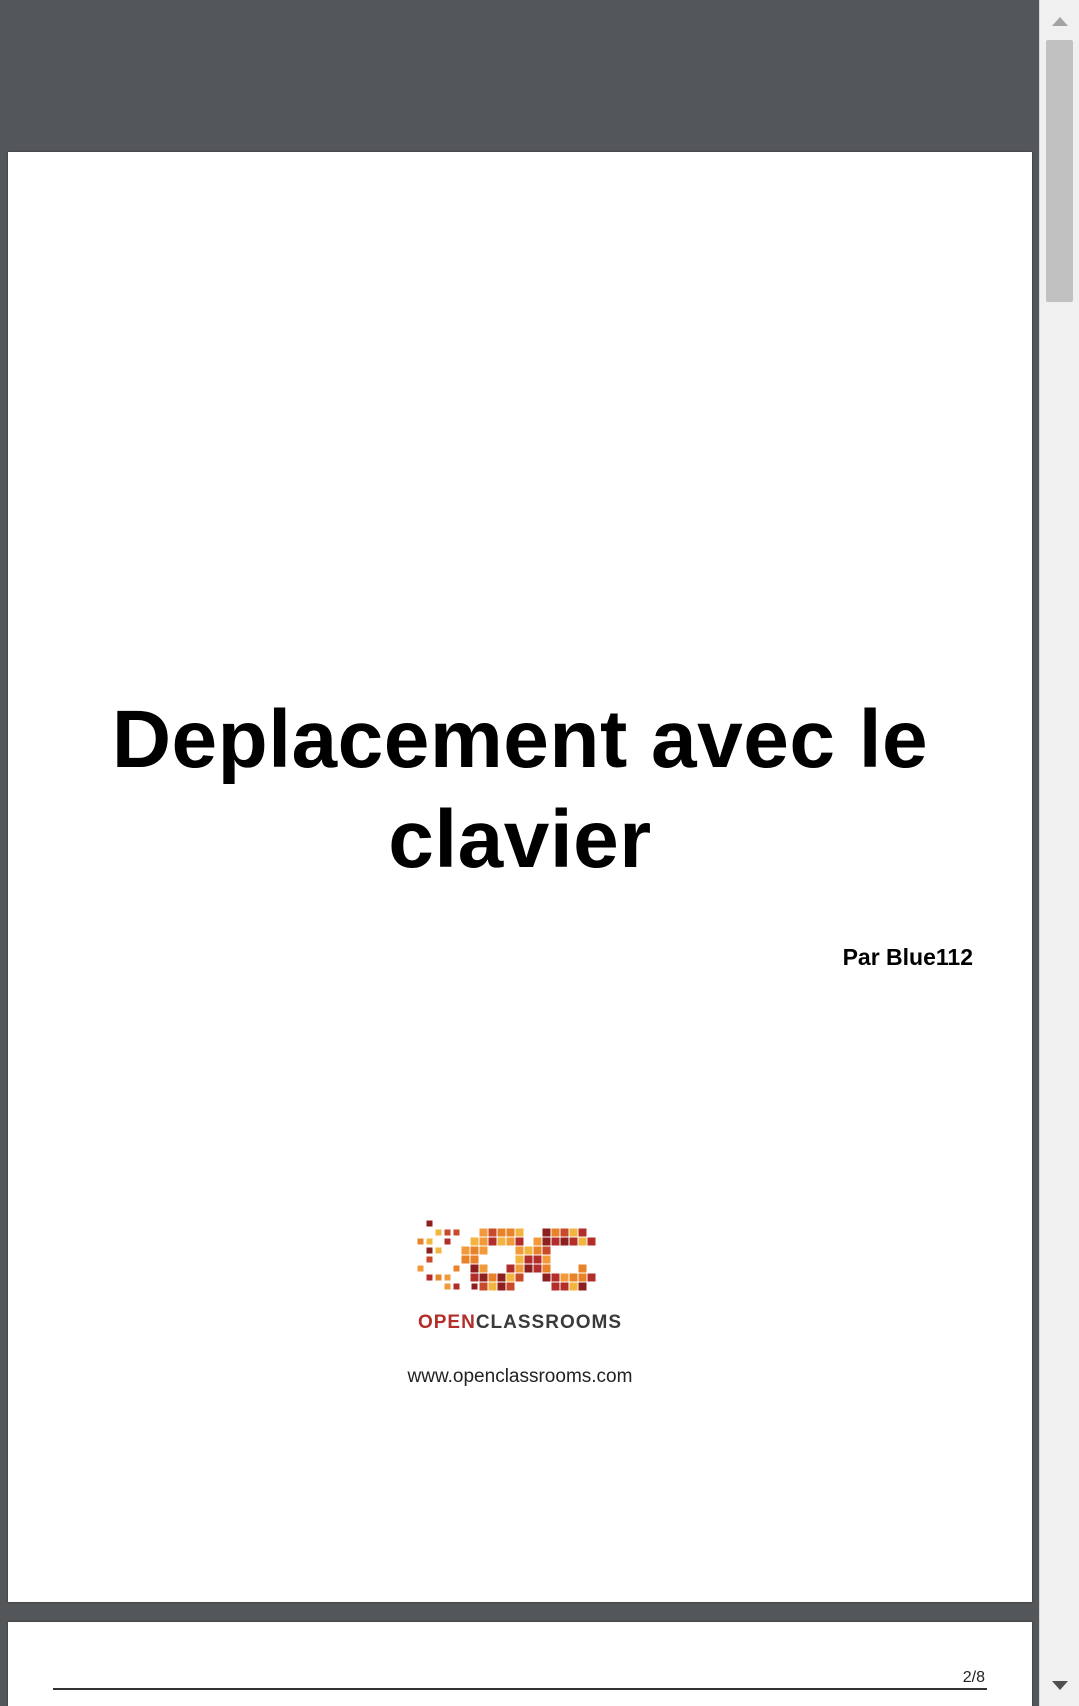  I want to click on openclassrooms-logo: OC OPENCLASSROOMS, so click(520, 1268).